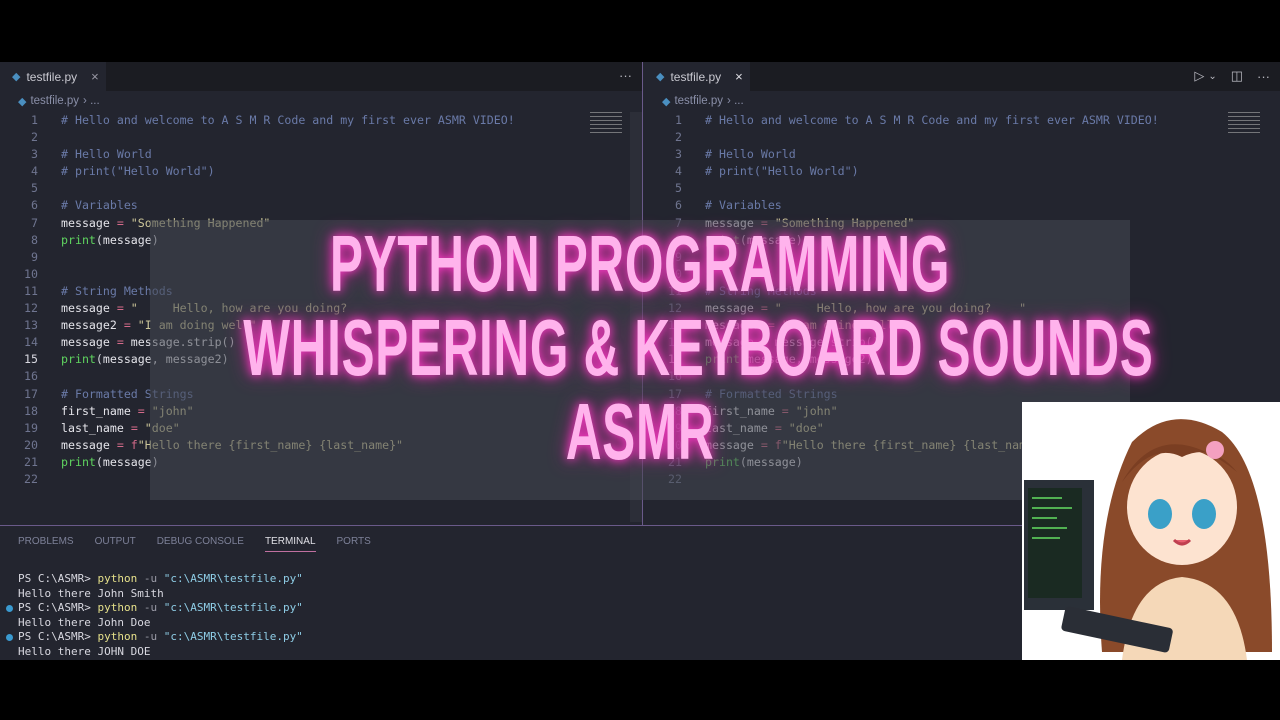  Describe the element at coordinates (160, 623) in the screenshot. I see `terminal-line: Hello there John Doe` at that location.